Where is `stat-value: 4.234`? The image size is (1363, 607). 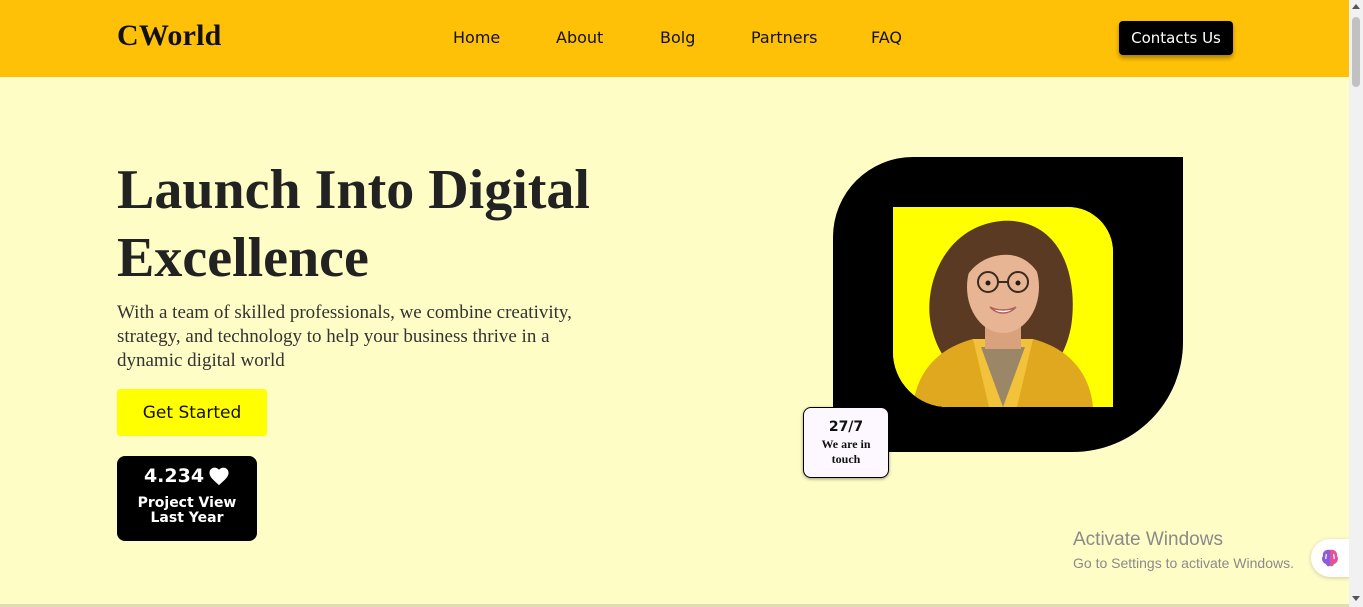 stat-value: 4.234 is located at coordinates (174, 476).